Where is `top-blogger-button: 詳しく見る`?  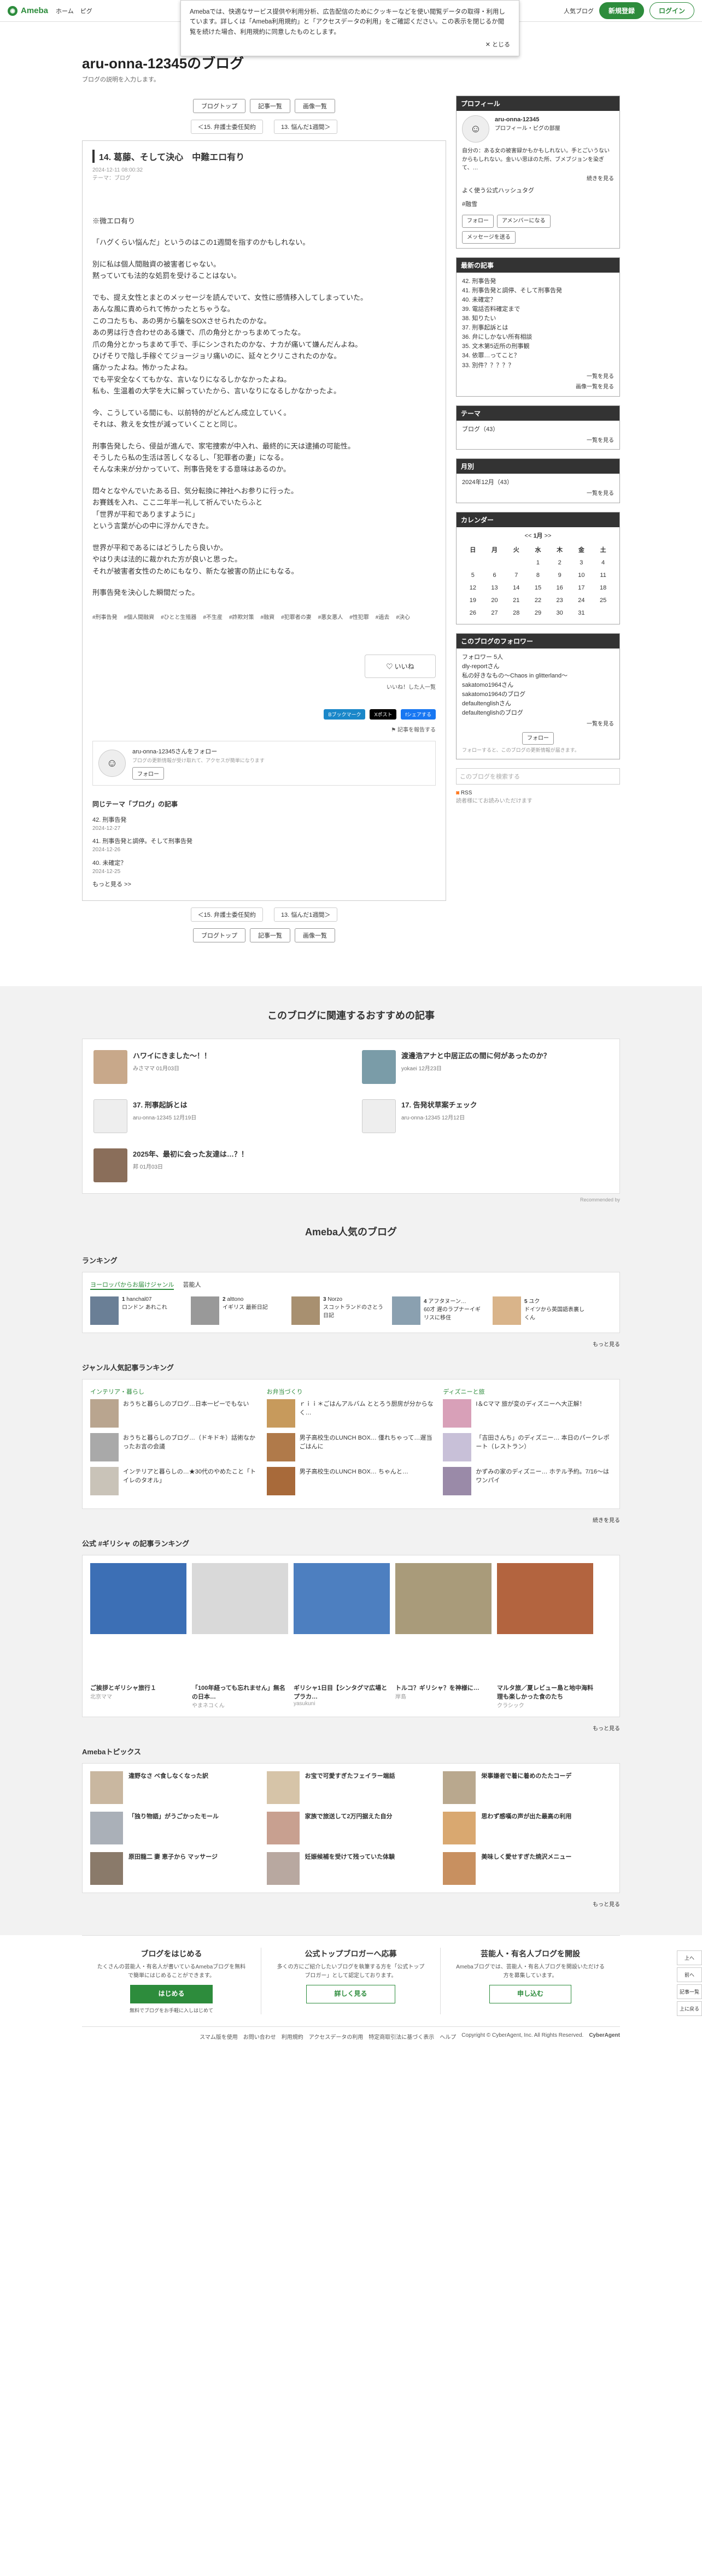
top-blogger-button: 詳しく見る is located at coordinates (350, 1994).